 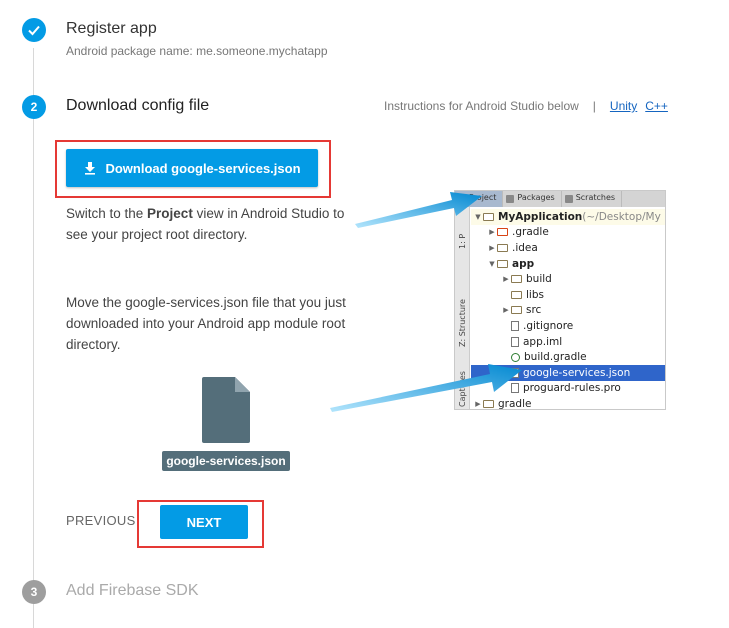 What do you see at coordinates (462, 241) in the screenshot?
I see `side-label-project: 1: P` at bounding box center [462, 241].